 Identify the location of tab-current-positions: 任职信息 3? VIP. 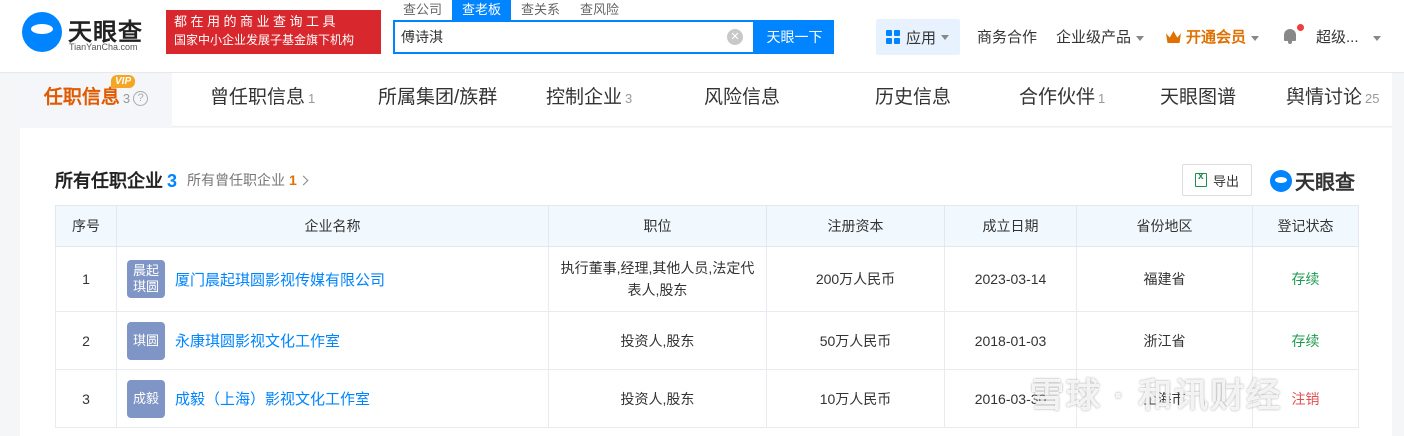
(96, 100).